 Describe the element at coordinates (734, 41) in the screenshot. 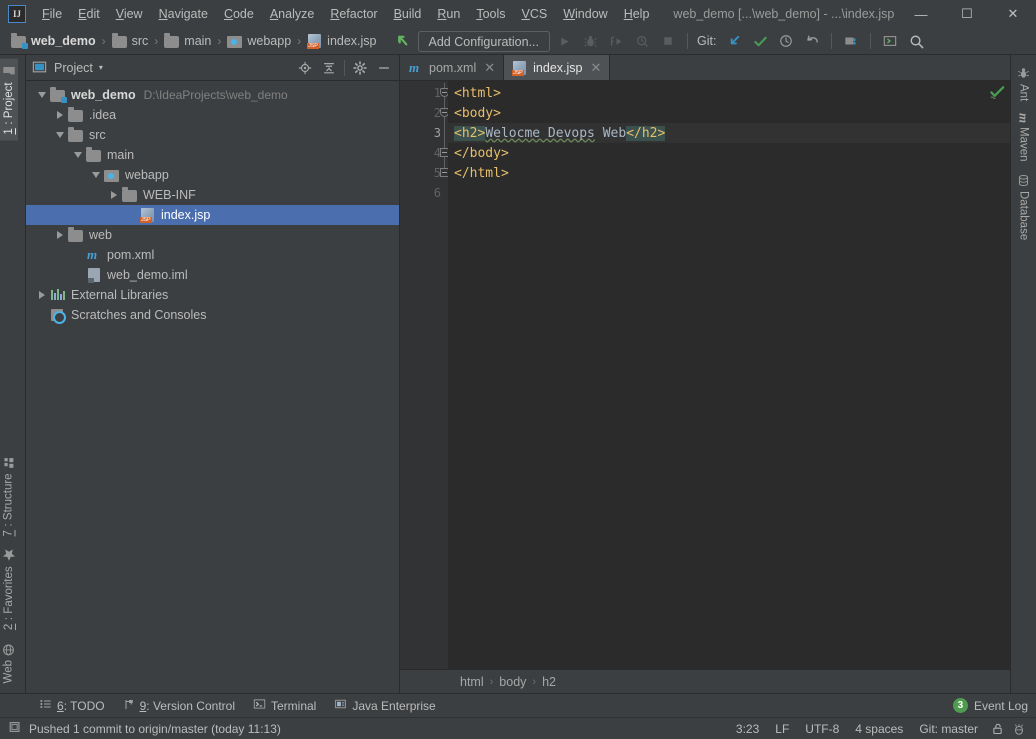

I see `update-project-icon` at that location.